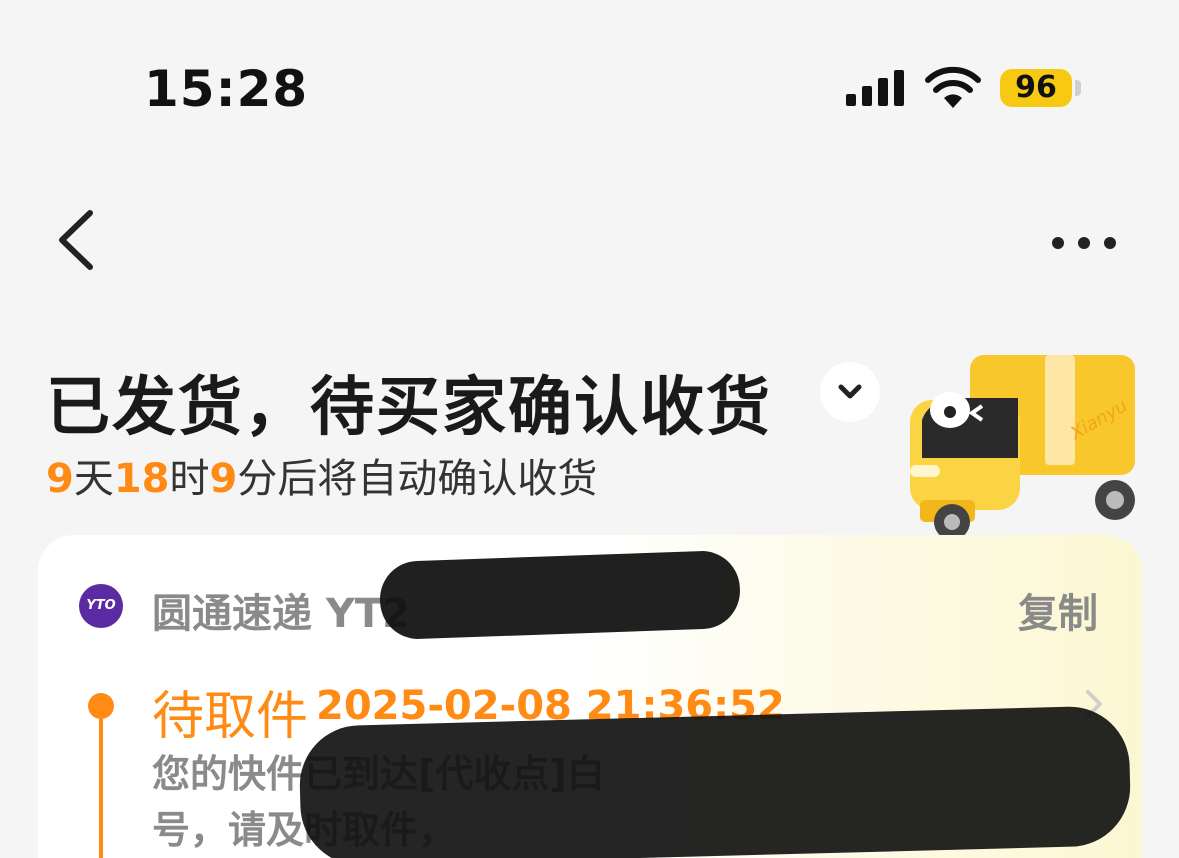  What do you see at coordinates (281, 614) in the screenshot?
I see `carrier-tracking-number: 圆通速递 YT2` at bounding box center [281, 614].